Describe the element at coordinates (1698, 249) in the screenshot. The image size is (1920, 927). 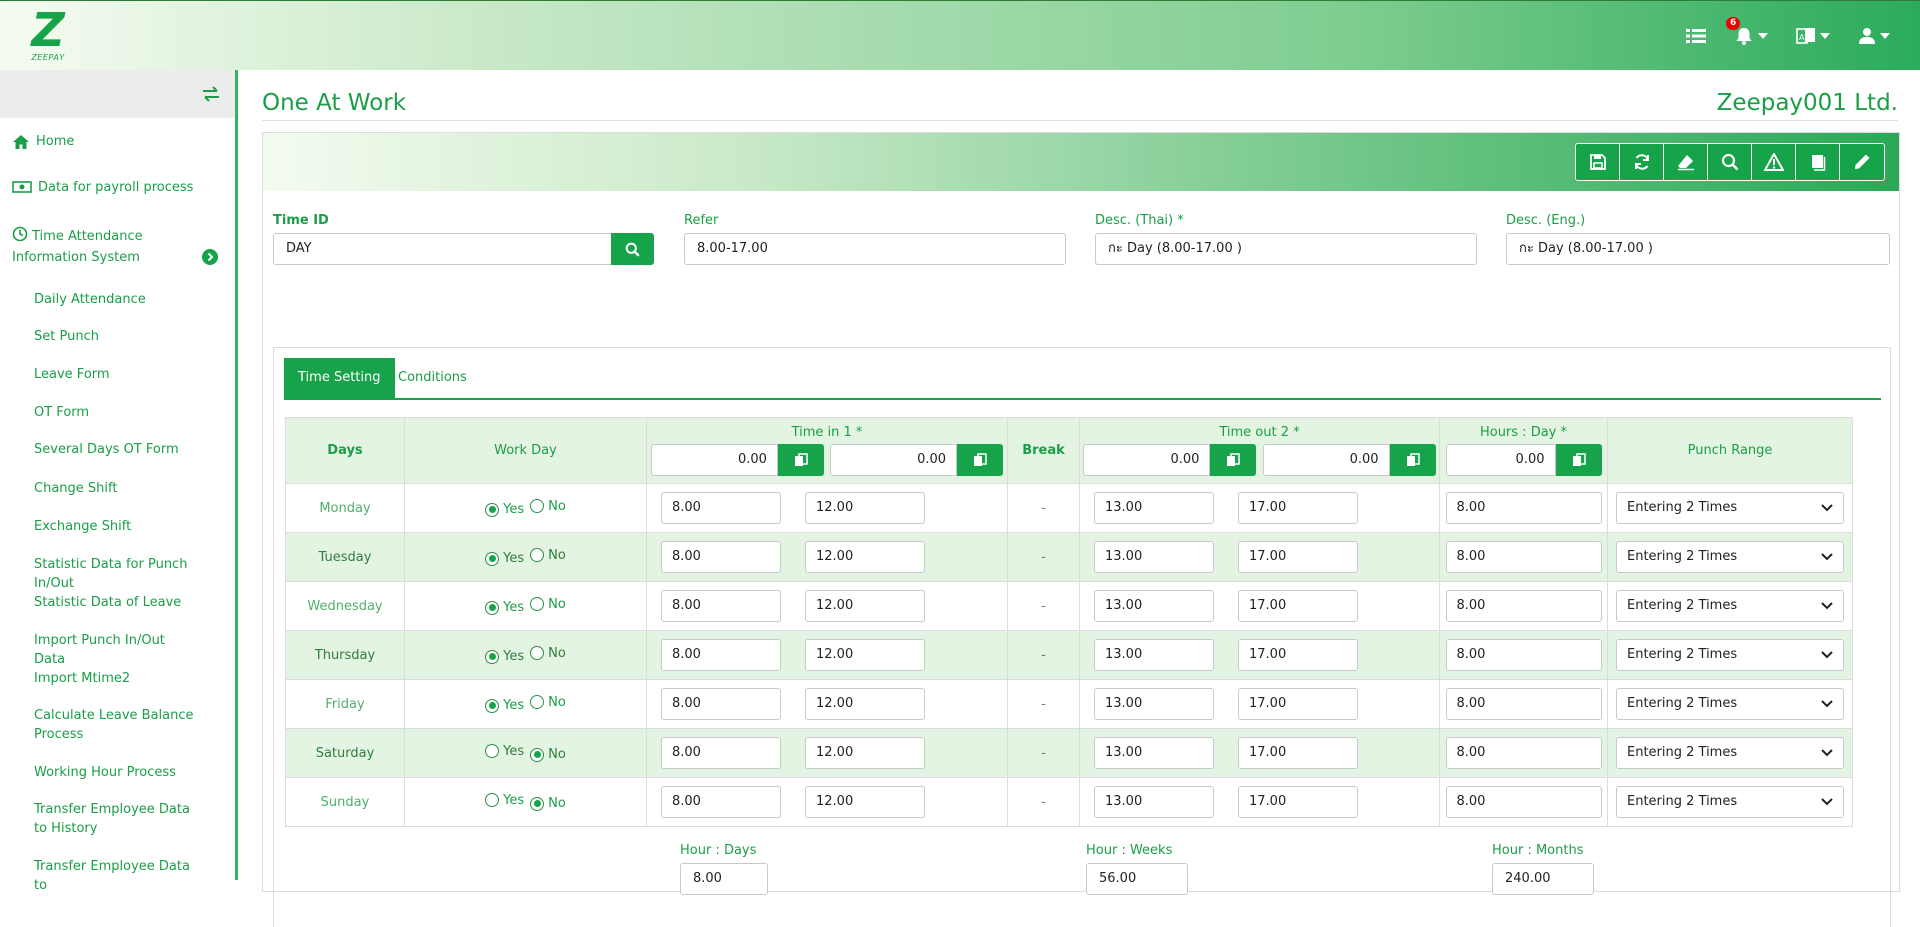
I see `desc-eng-input: กะ Day (8.00-17.00 )` at that location.